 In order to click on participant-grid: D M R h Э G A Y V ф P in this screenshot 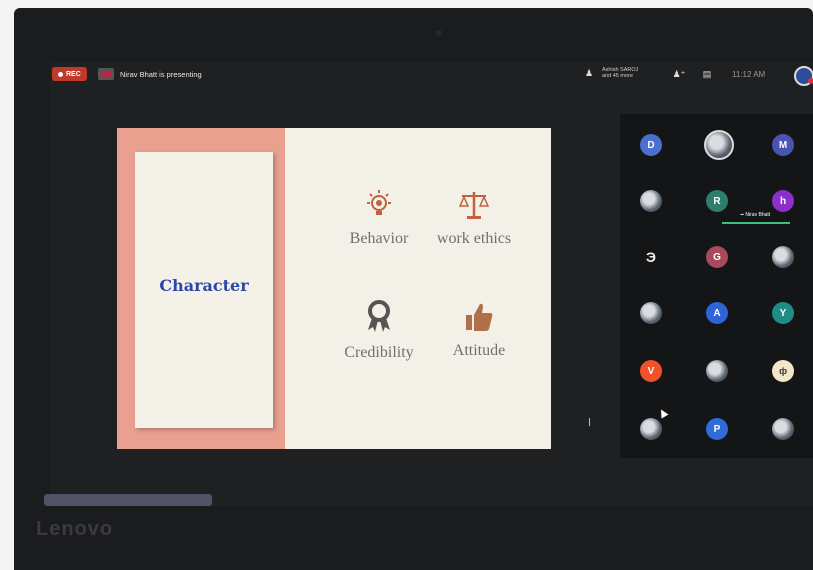, I will do `click(716, 286)`.